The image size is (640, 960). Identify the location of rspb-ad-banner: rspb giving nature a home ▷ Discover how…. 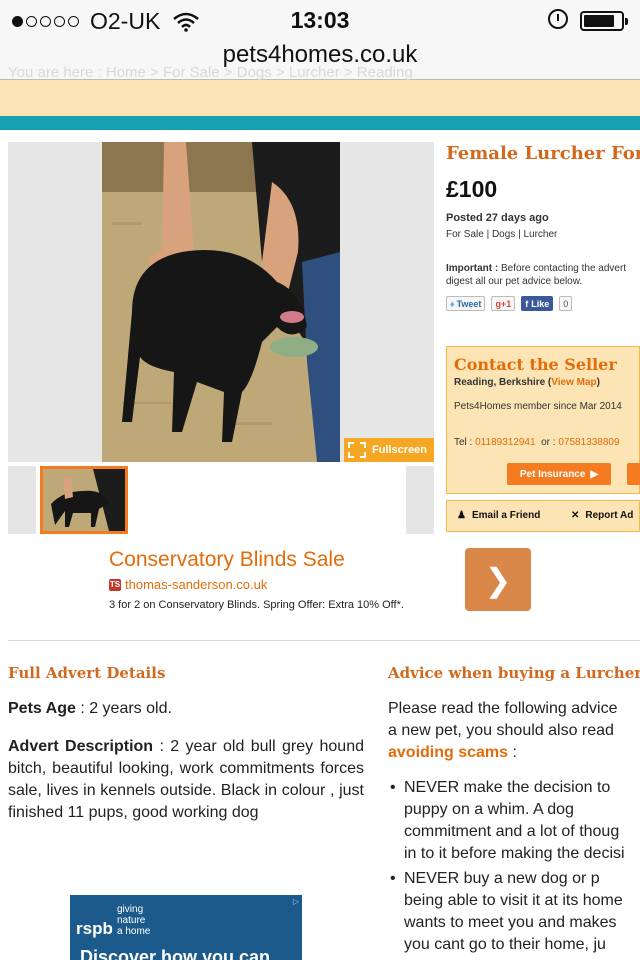
(186, 927).